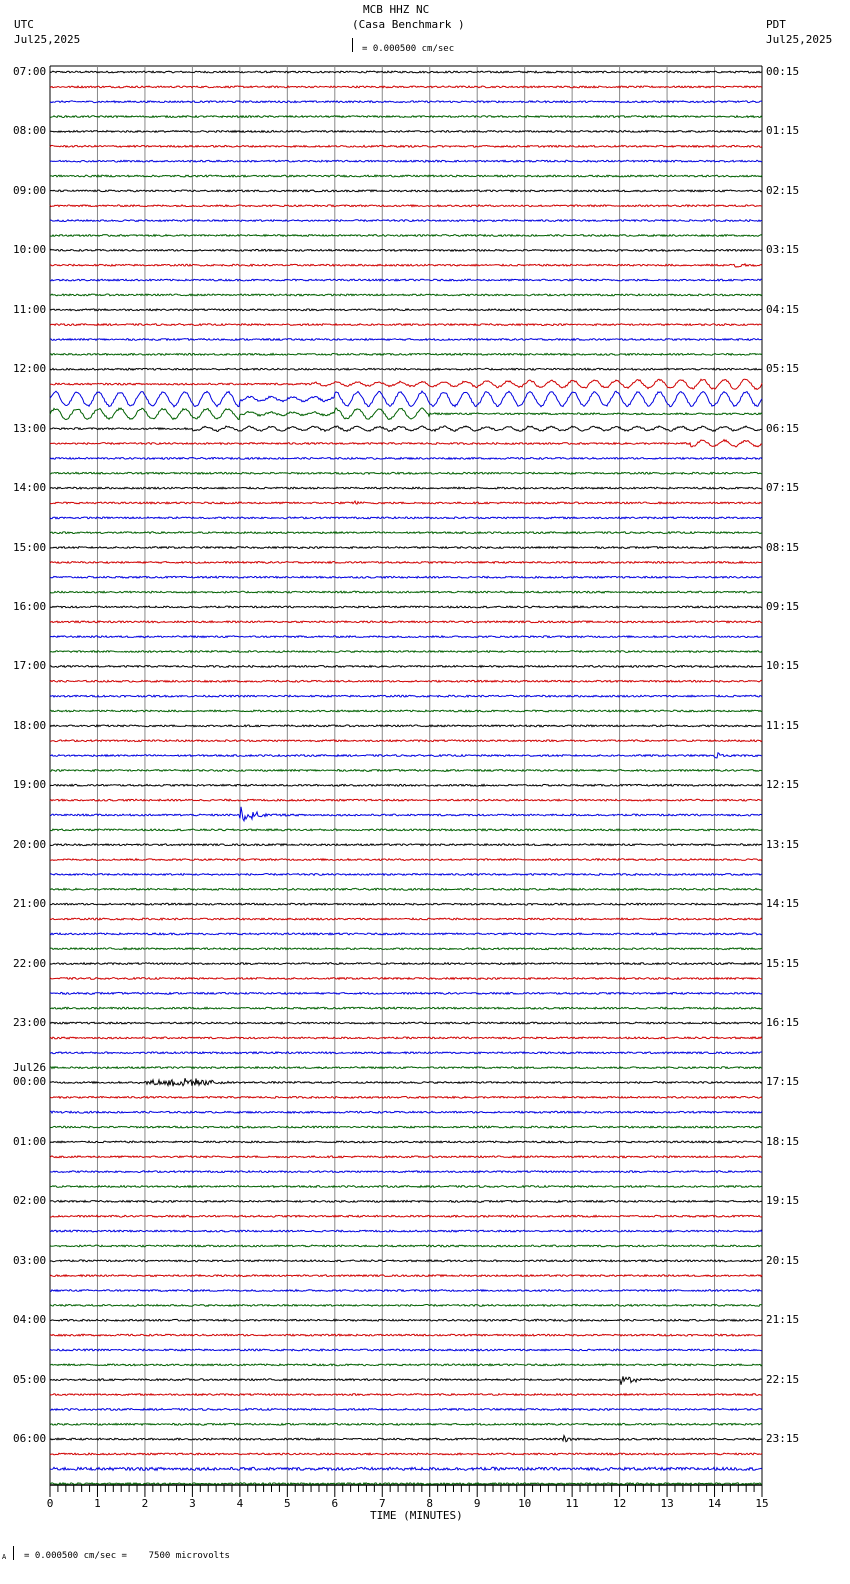 The width and height of the screenshot is (850, 1584). I want to click on pdt-hour-label: 15:15, so click(783, 963).